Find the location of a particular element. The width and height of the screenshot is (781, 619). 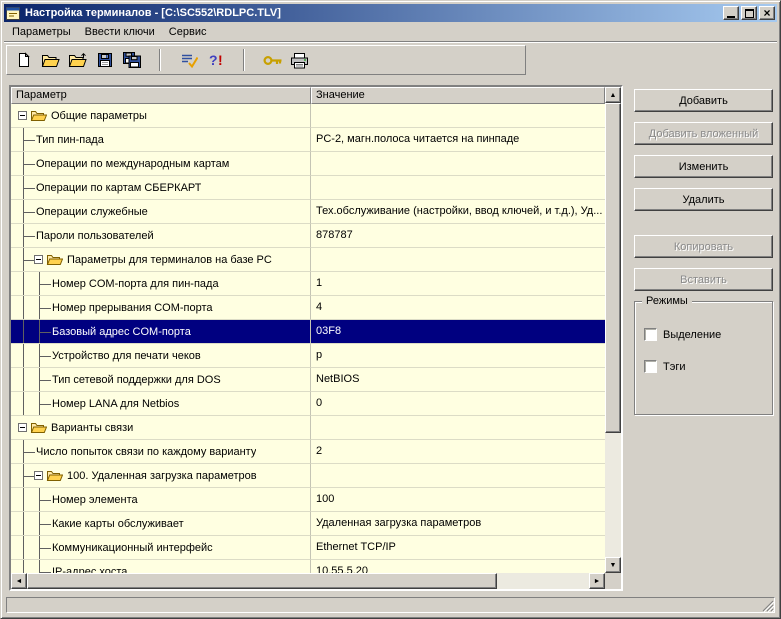

verify-keys-button is located at coordinates (188, 60).